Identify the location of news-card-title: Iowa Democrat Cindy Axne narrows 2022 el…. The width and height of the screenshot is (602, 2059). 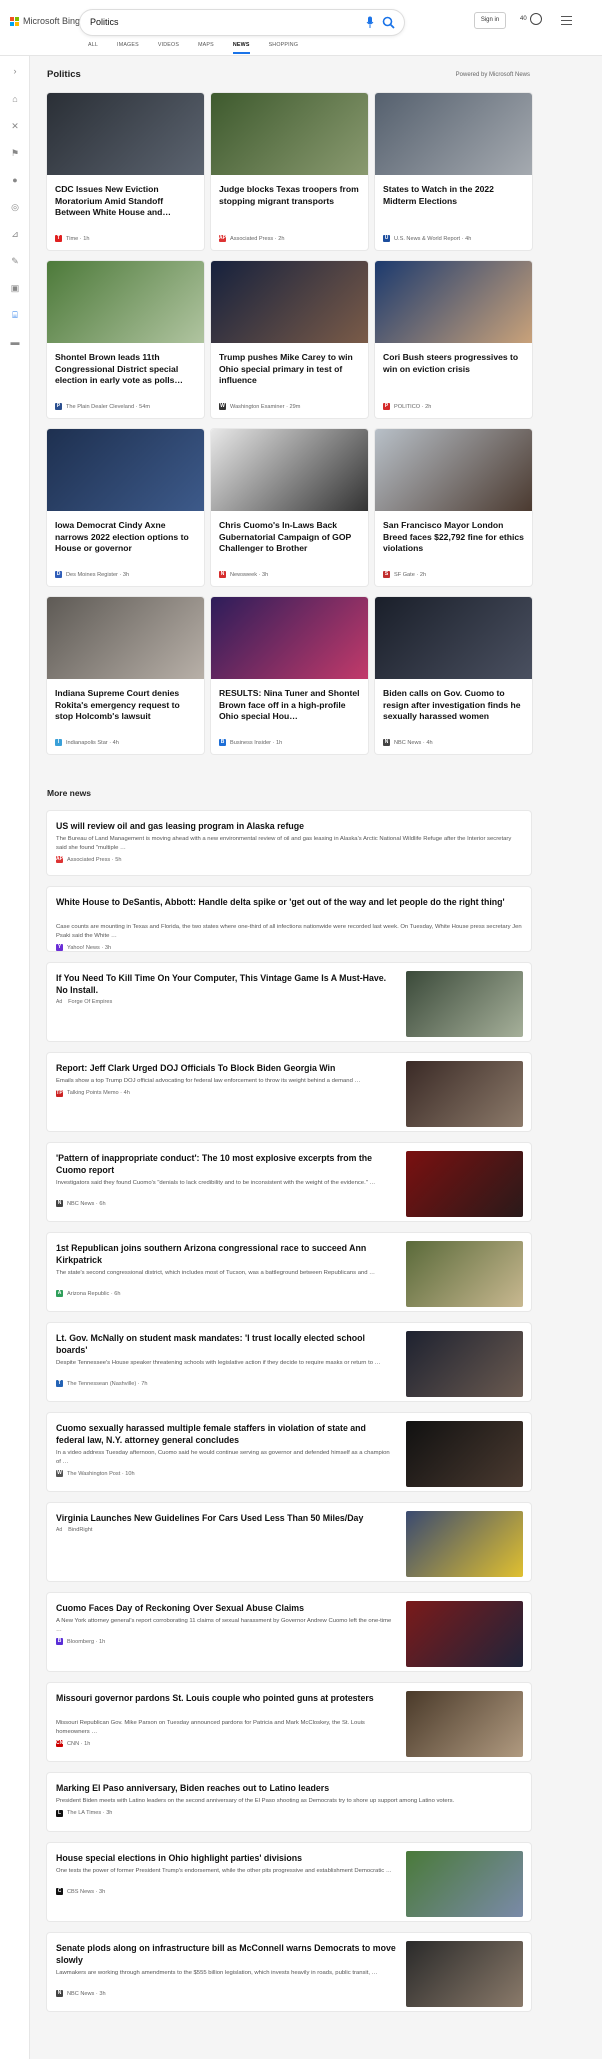
(126, 537).